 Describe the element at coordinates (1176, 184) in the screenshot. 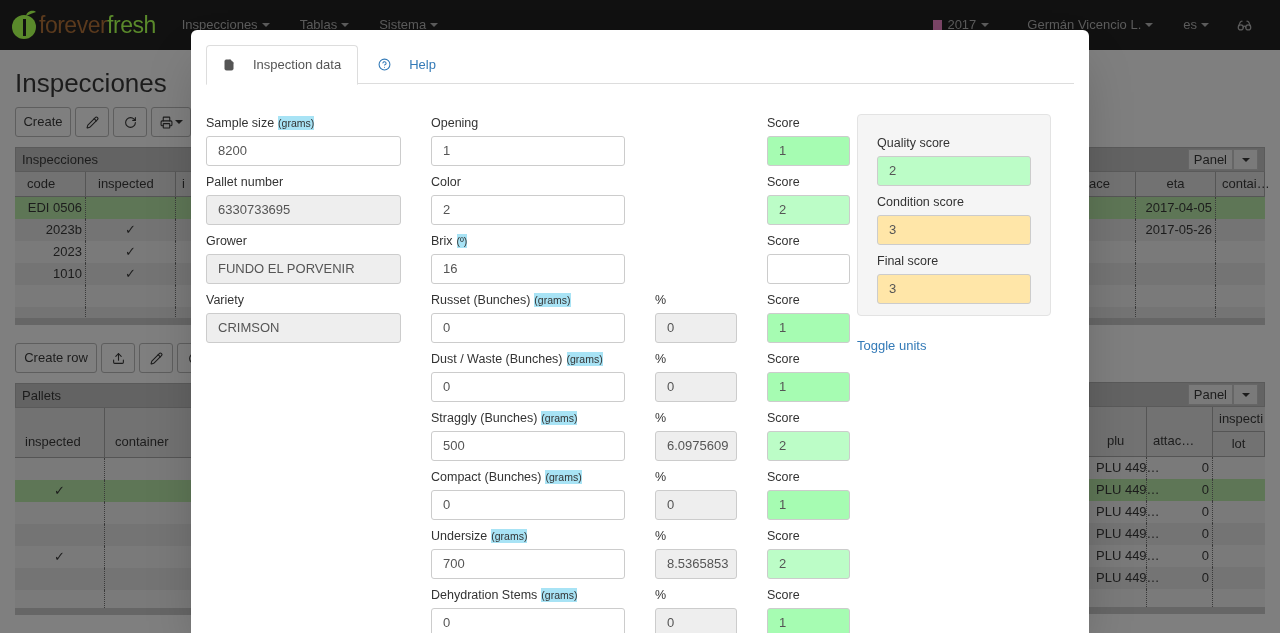

I see `column-header: eta` at that location.